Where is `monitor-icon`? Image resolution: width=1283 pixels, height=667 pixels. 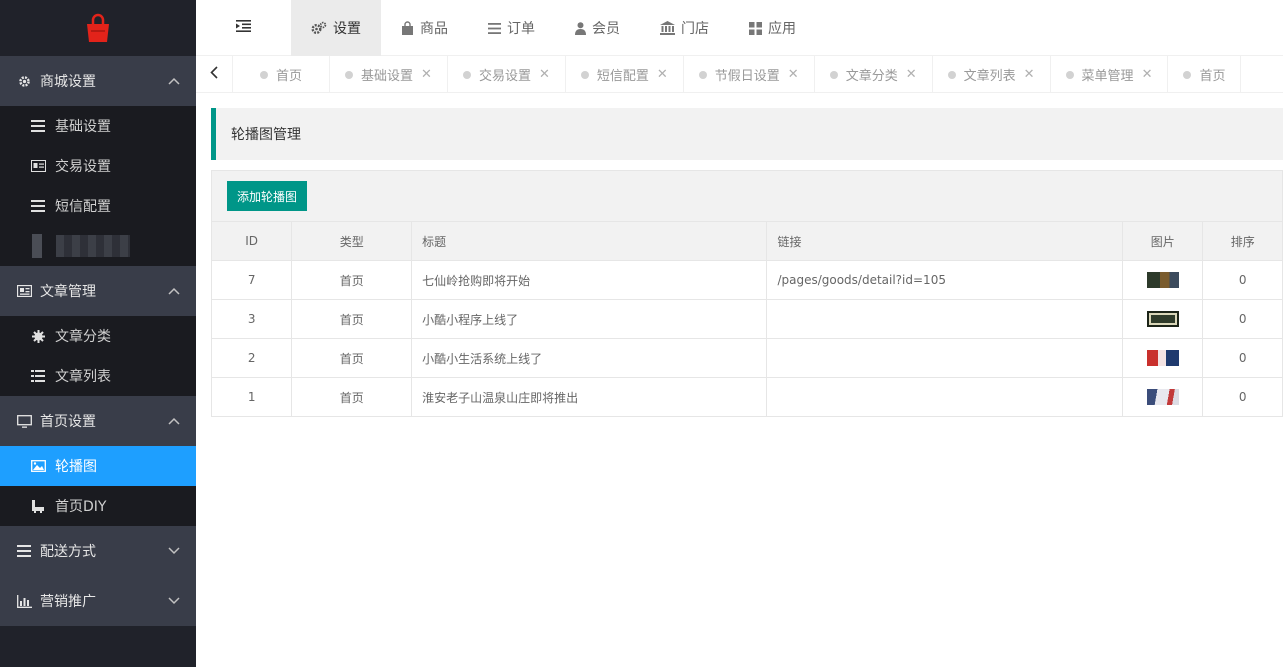
monitor-icon is located at coordinates (24, 421).